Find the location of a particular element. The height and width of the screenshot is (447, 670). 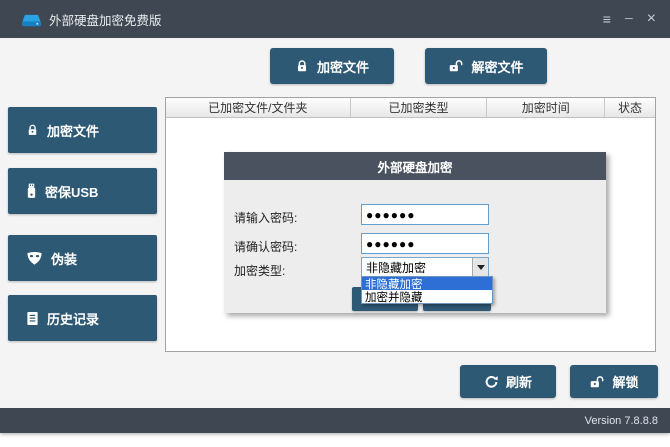

encrypt-type-label: 加密类型: is located at coordinates (260, 271).